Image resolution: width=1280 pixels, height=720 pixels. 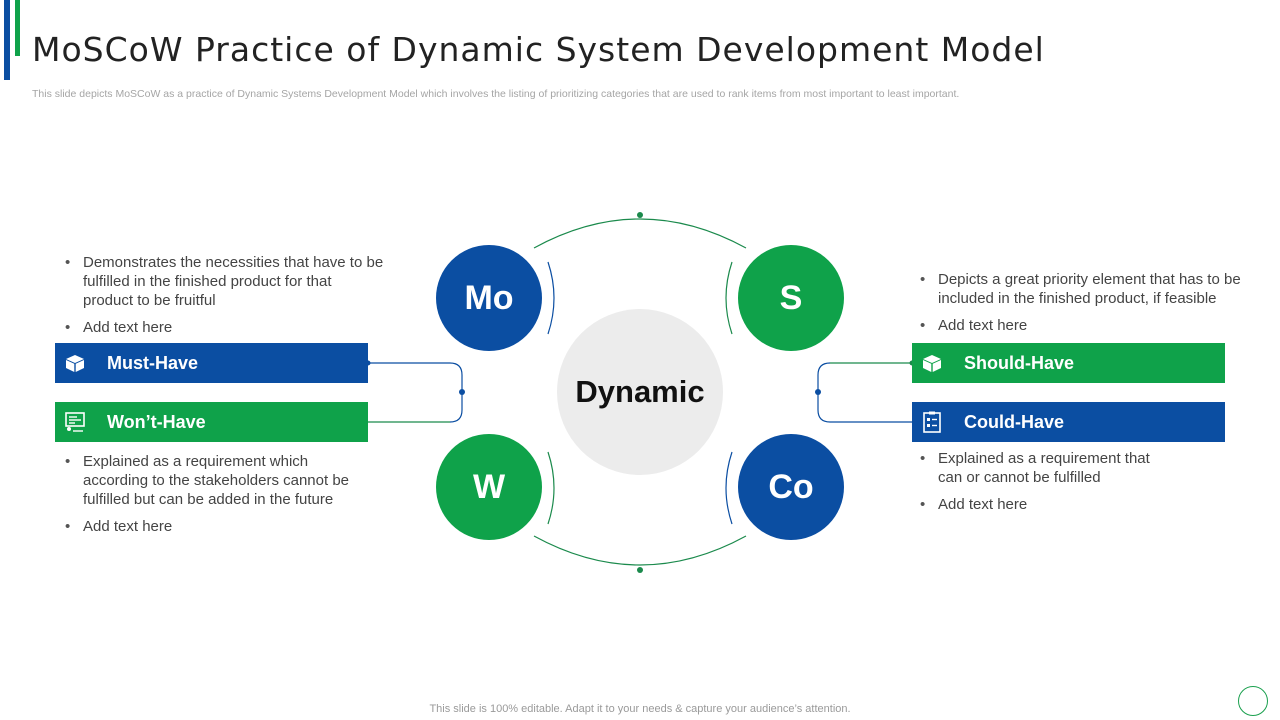 I want to click on circle-mo: Mo, so click(x=489, y=298).